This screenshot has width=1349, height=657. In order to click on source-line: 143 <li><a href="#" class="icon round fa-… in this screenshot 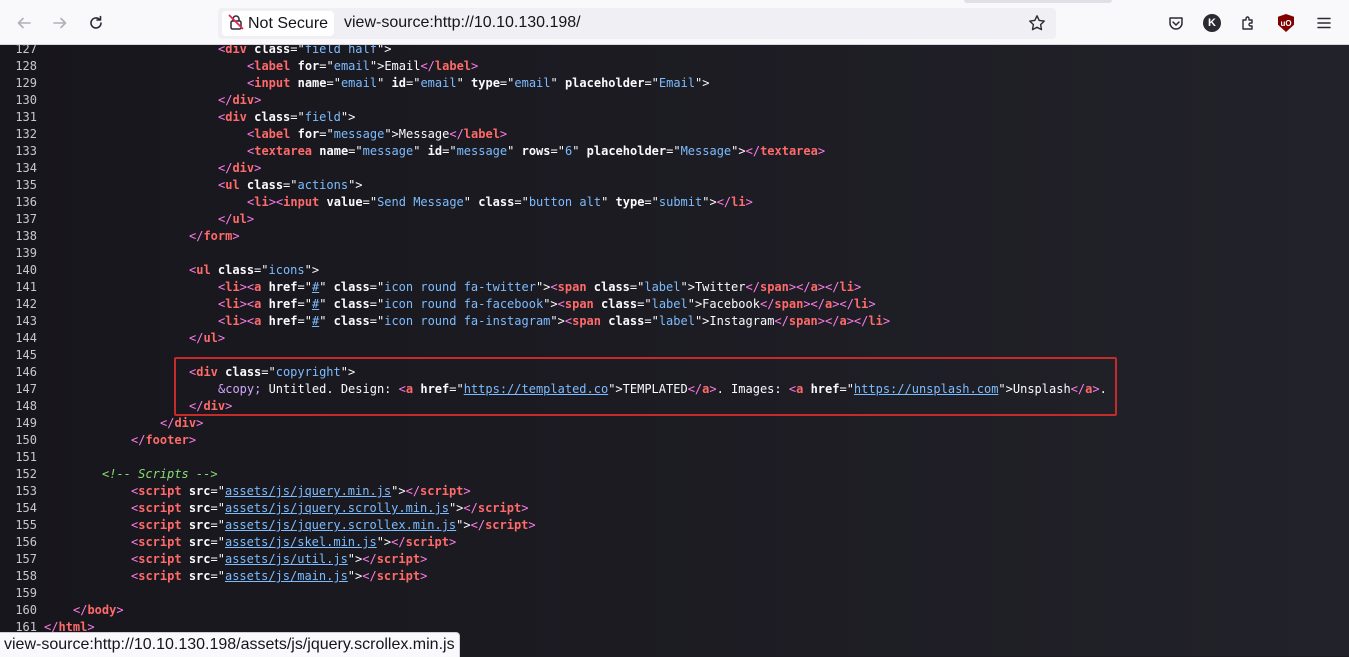, I will do `click(445, 321)`.